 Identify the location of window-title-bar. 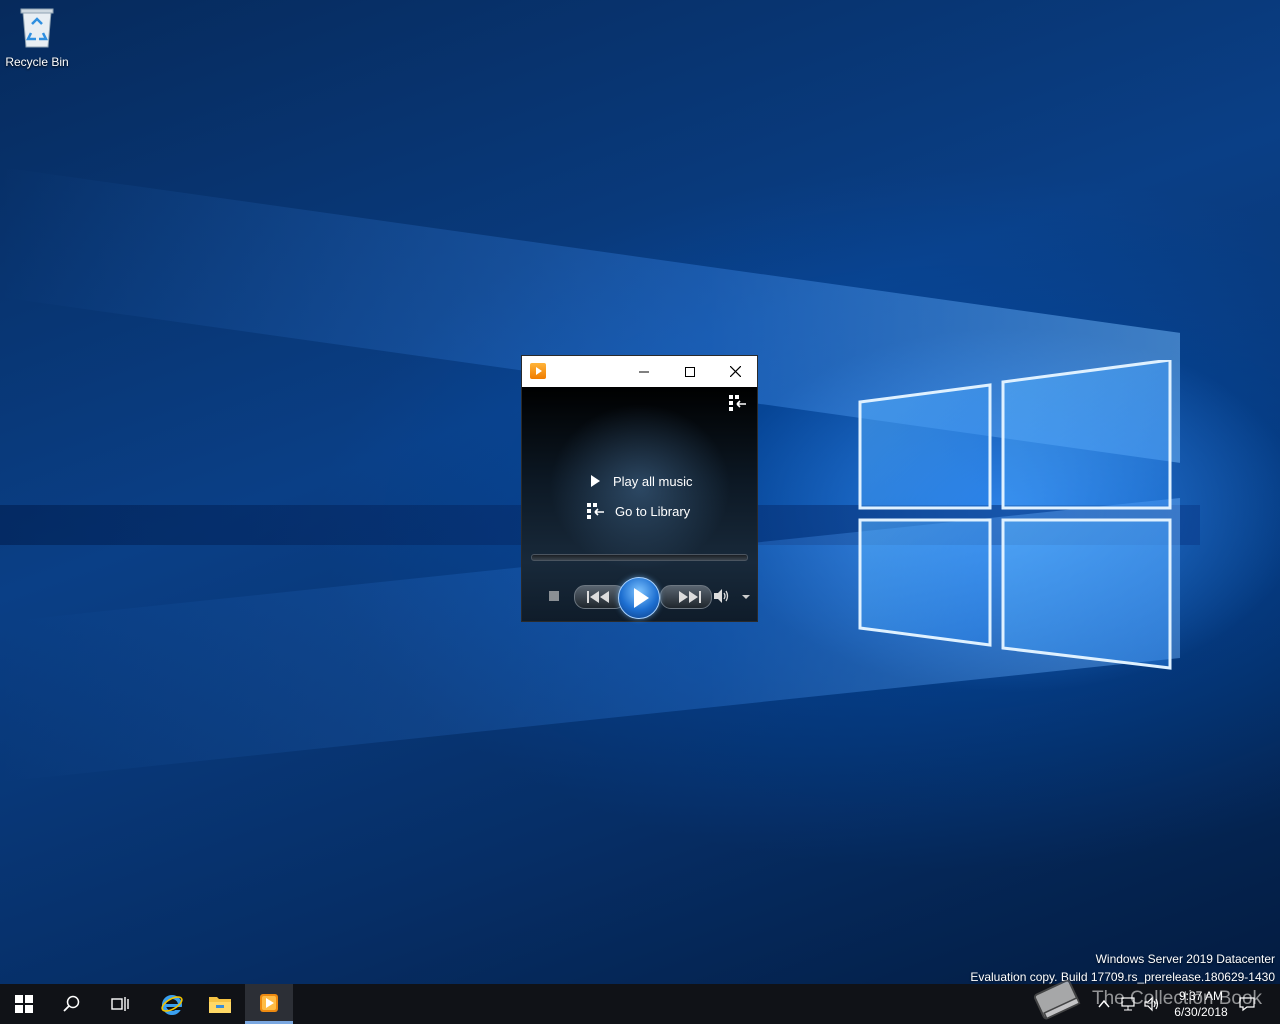
(639, 371).